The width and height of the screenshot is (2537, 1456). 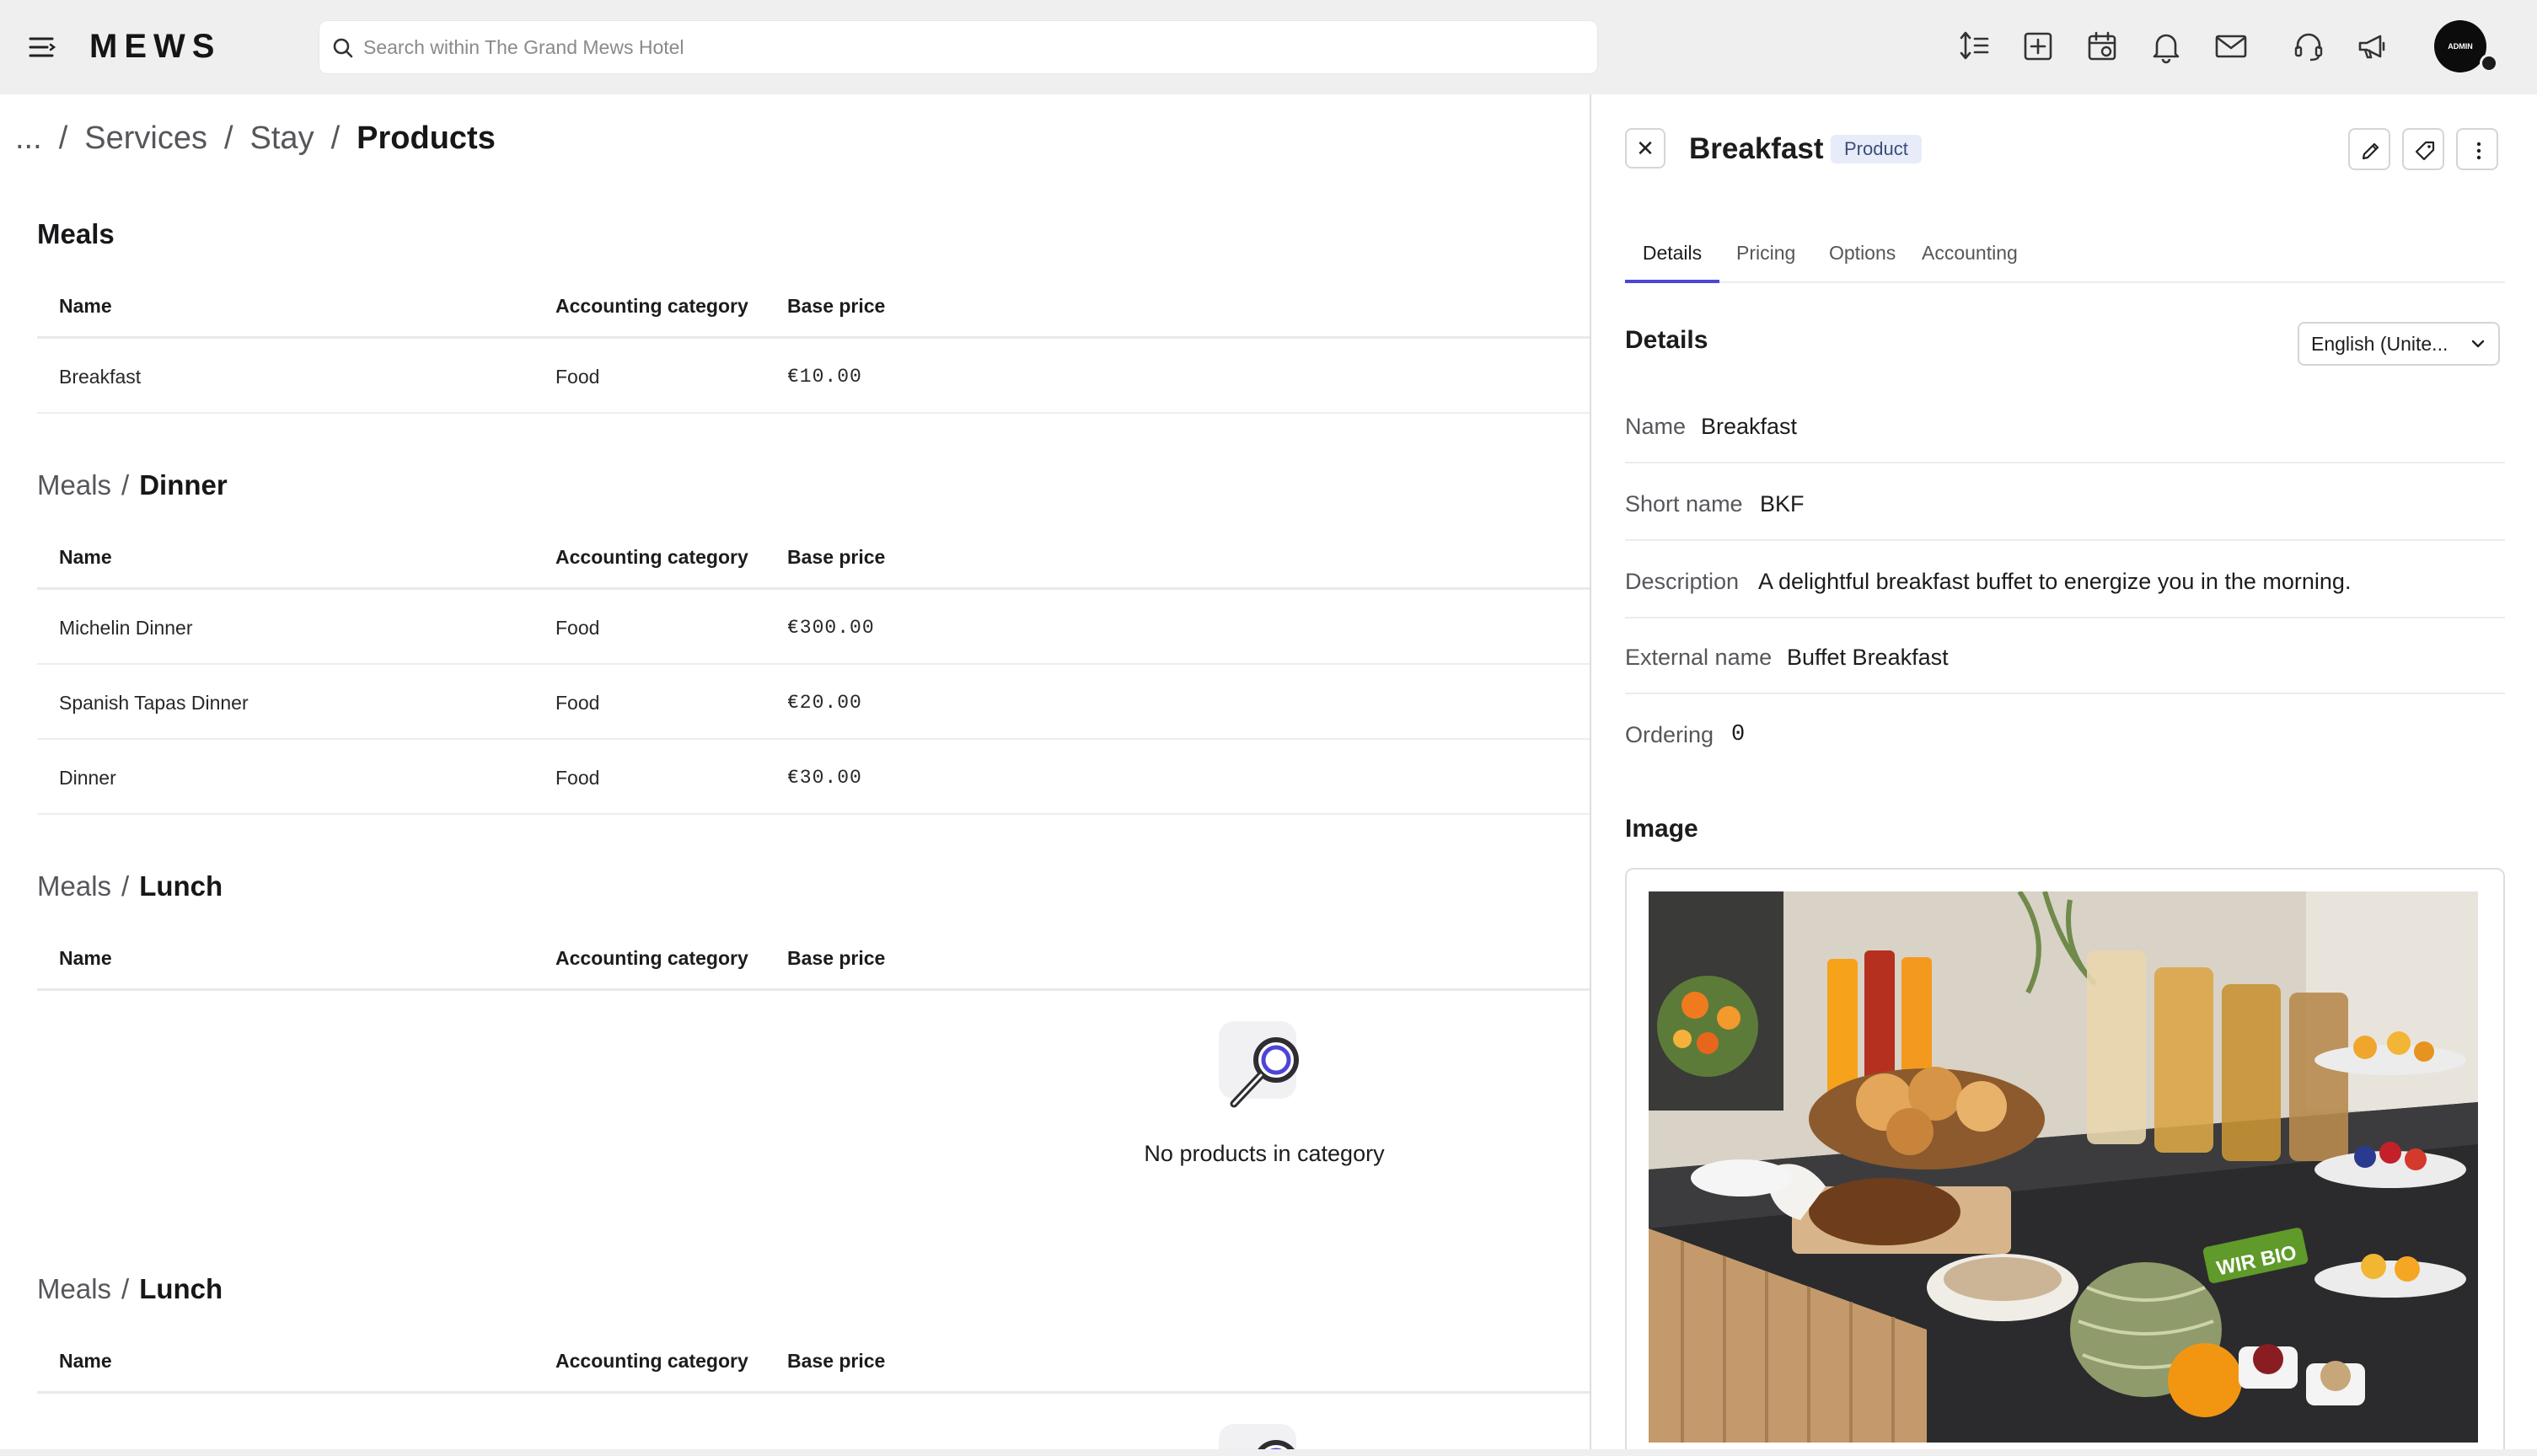 I want to click on field-label: Ordering, so click(x=1669, y=734).